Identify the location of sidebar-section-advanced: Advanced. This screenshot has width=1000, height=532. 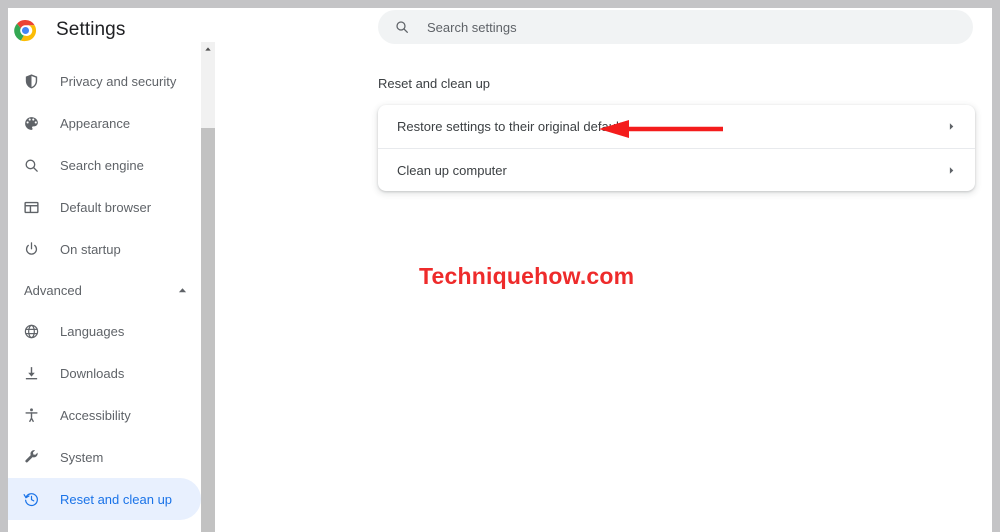
(104, 290).